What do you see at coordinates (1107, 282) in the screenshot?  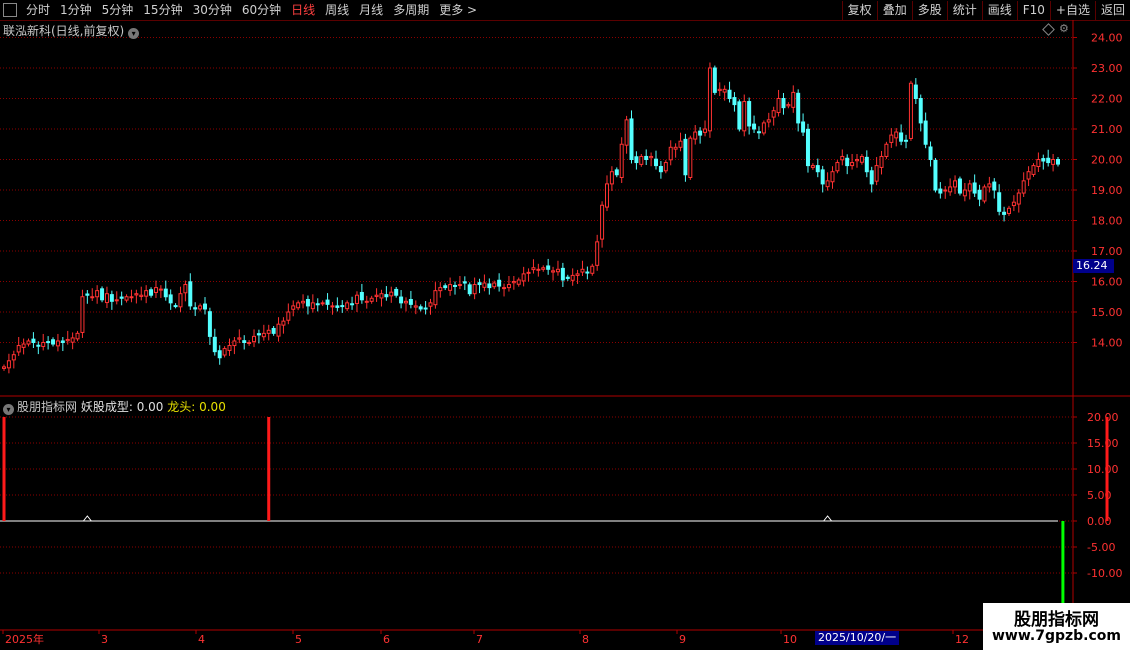 I see `kline-tick-label: 16.00` at bounding box center [1107, 282].